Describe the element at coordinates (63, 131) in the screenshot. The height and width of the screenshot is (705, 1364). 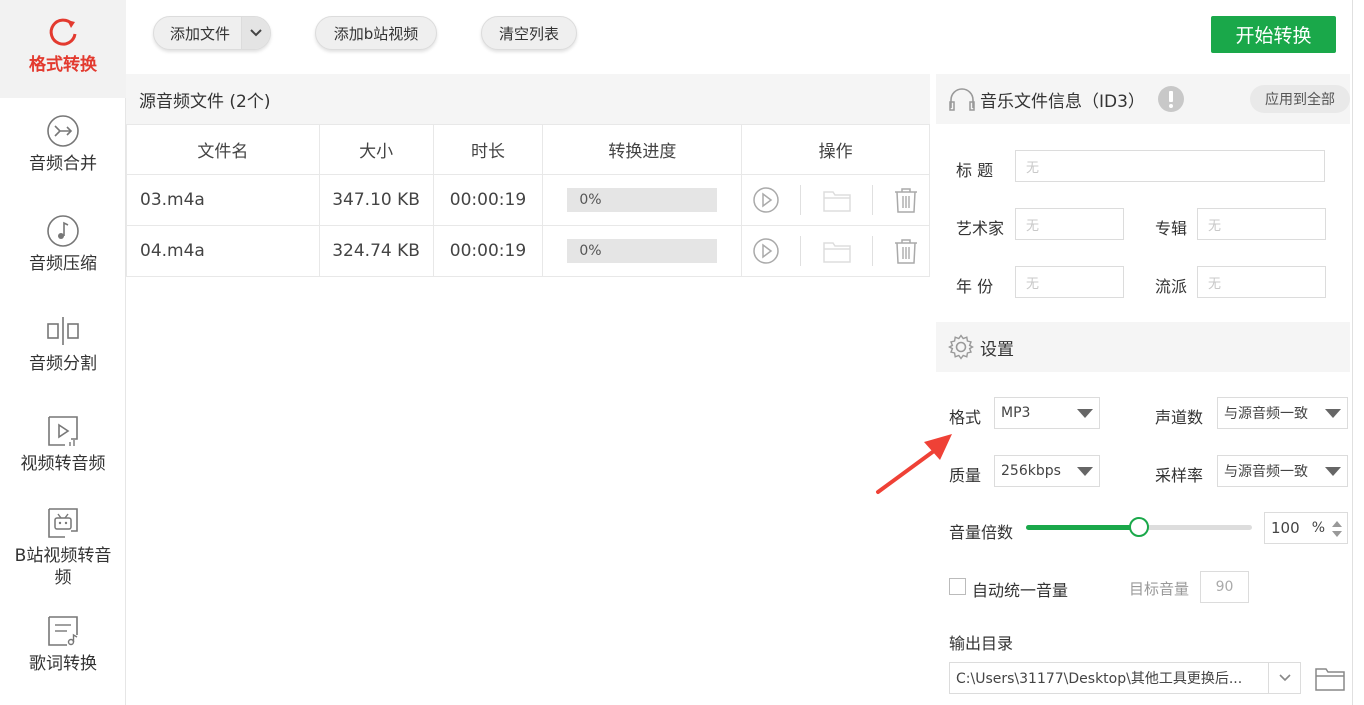
I see `merge-icon` at that location.